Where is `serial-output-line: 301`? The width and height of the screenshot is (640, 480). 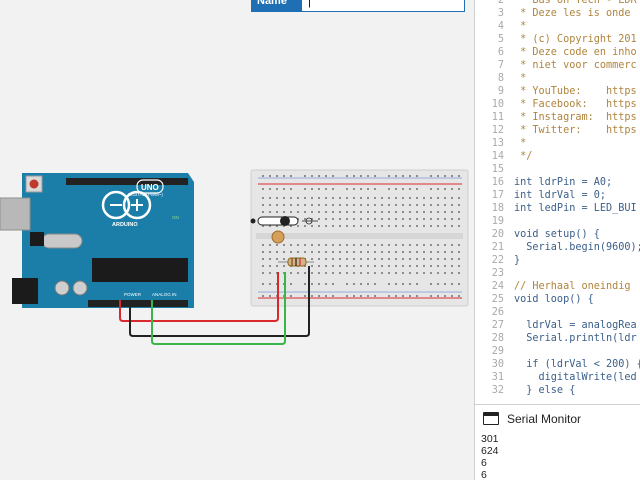 serial-output-line: 301 is located at coordinates (490, 439).